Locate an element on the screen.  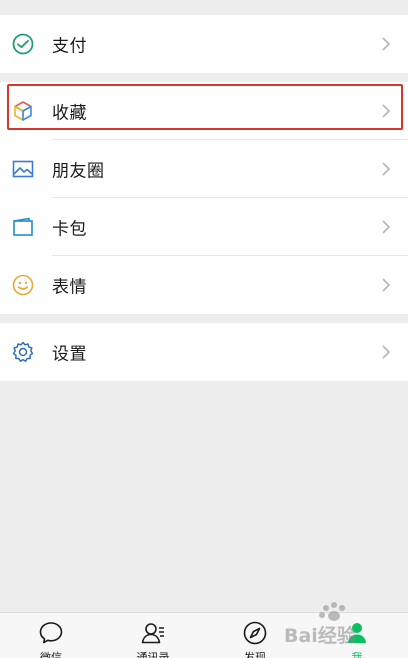
menu-item-stickers: 表情 is located at coordinates (204, 285).